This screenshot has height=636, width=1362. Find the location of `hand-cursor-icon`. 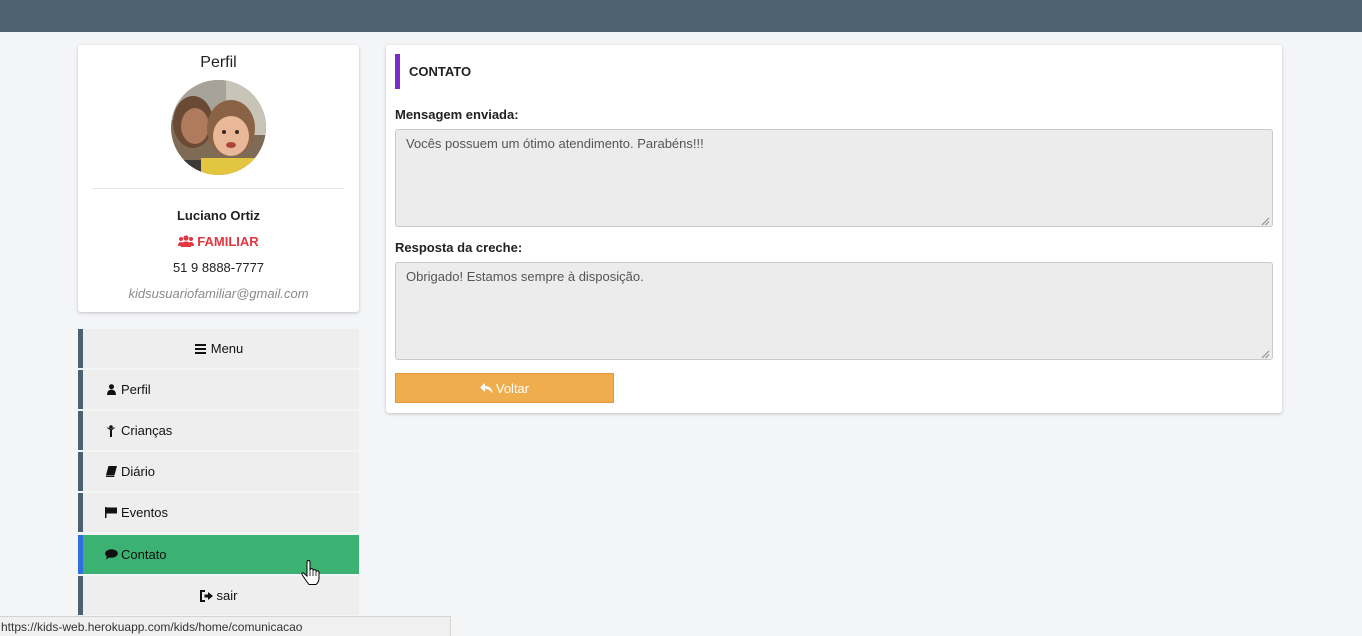

hand-cursor-icon is located at coordinates (311, 572).